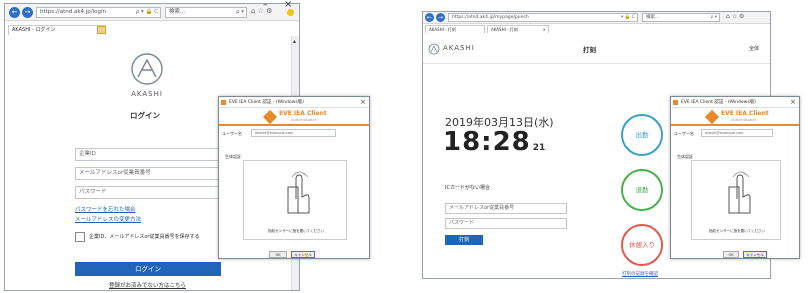 Image resolution: width=811 pixels, height=293 pixels. Describe the element at coordinates (487, 142) in the screenshot. I see `time-value: 18:28` at that location.